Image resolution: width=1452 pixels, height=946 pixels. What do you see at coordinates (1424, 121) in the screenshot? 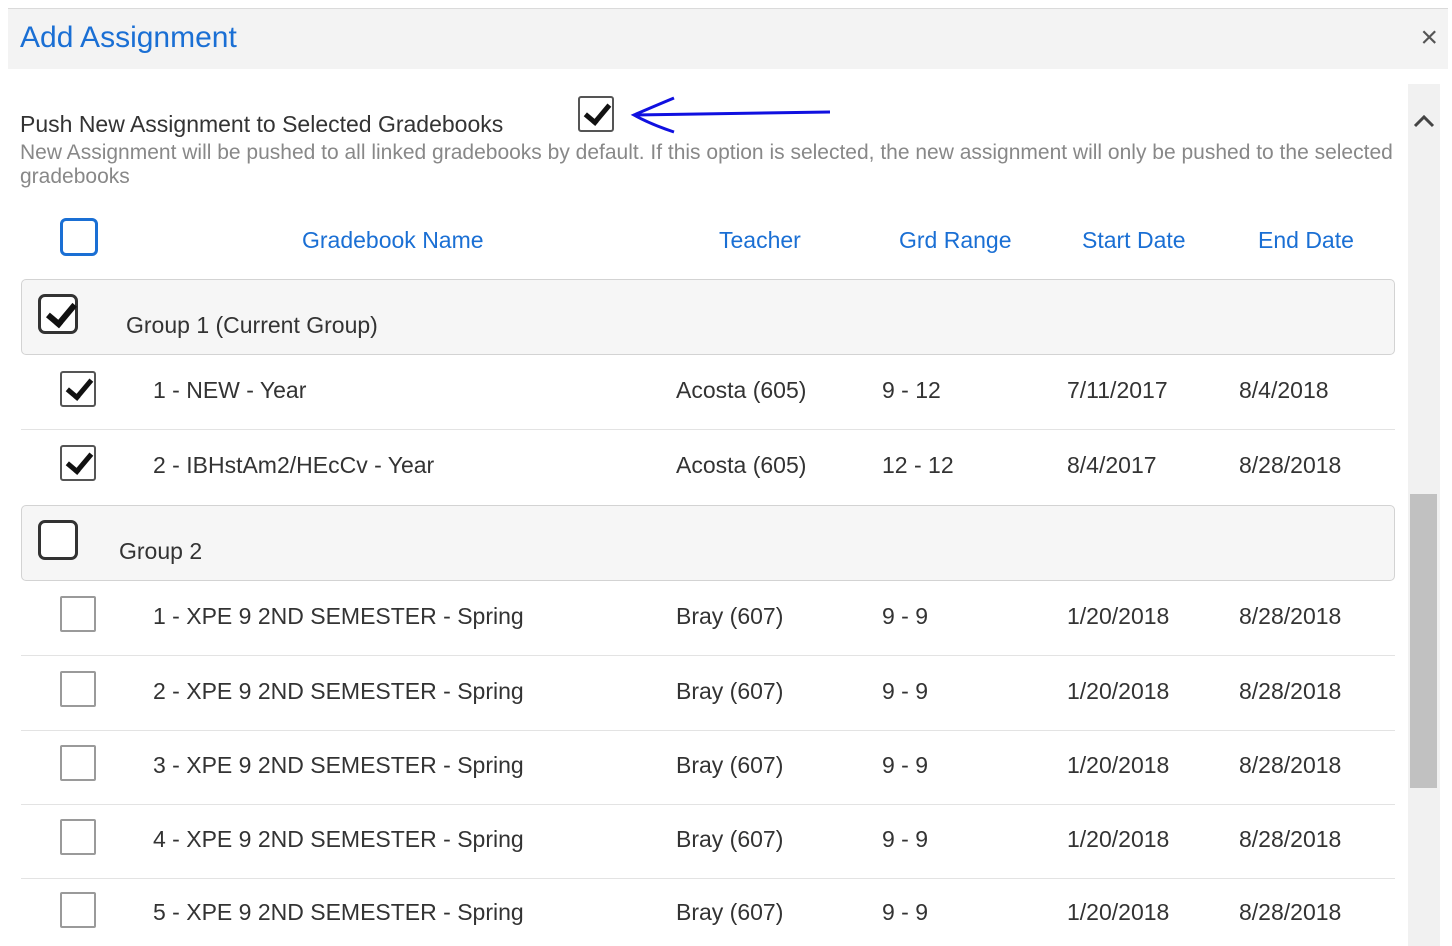
I see `chevron-up-icon` at bounding box center [1424, 121].